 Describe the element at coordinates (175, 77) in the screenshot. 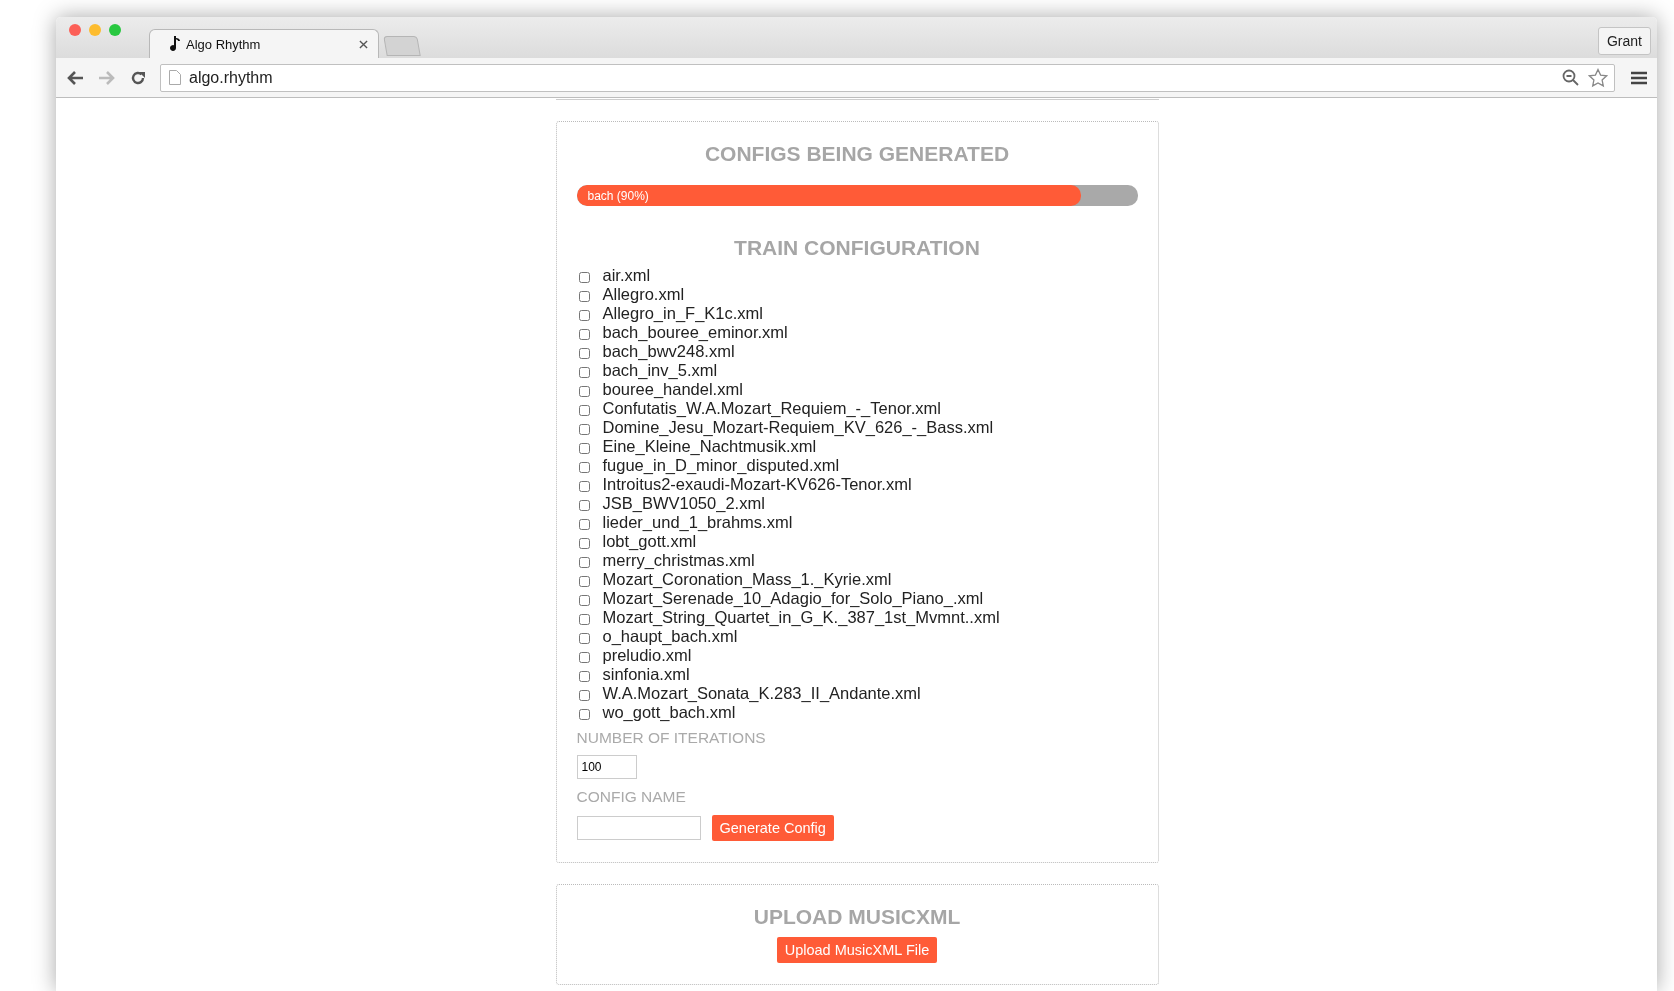

I see `page-icon` at that location.